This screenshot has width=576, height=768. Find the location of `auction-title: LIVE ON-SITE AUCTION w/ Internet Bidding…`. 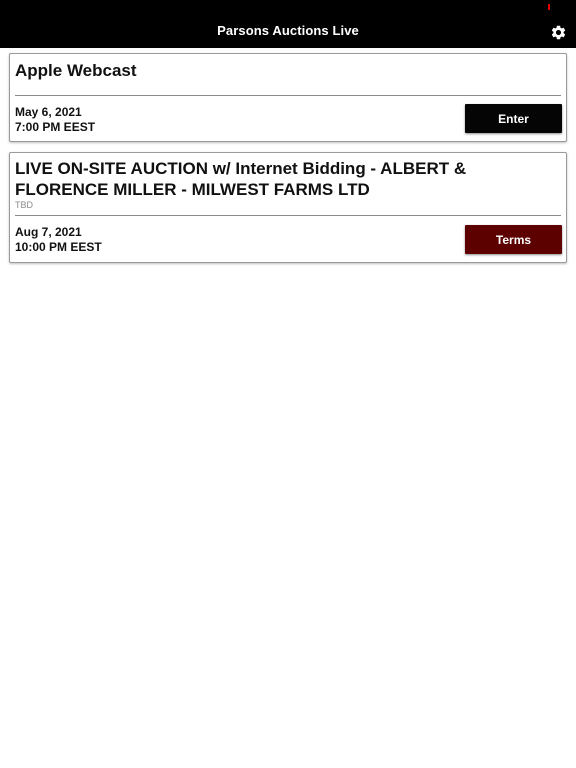

auction-title: LIVE ON-SITE AUCTION w/ Internet Bidding… is located at coordinates (241, 179).